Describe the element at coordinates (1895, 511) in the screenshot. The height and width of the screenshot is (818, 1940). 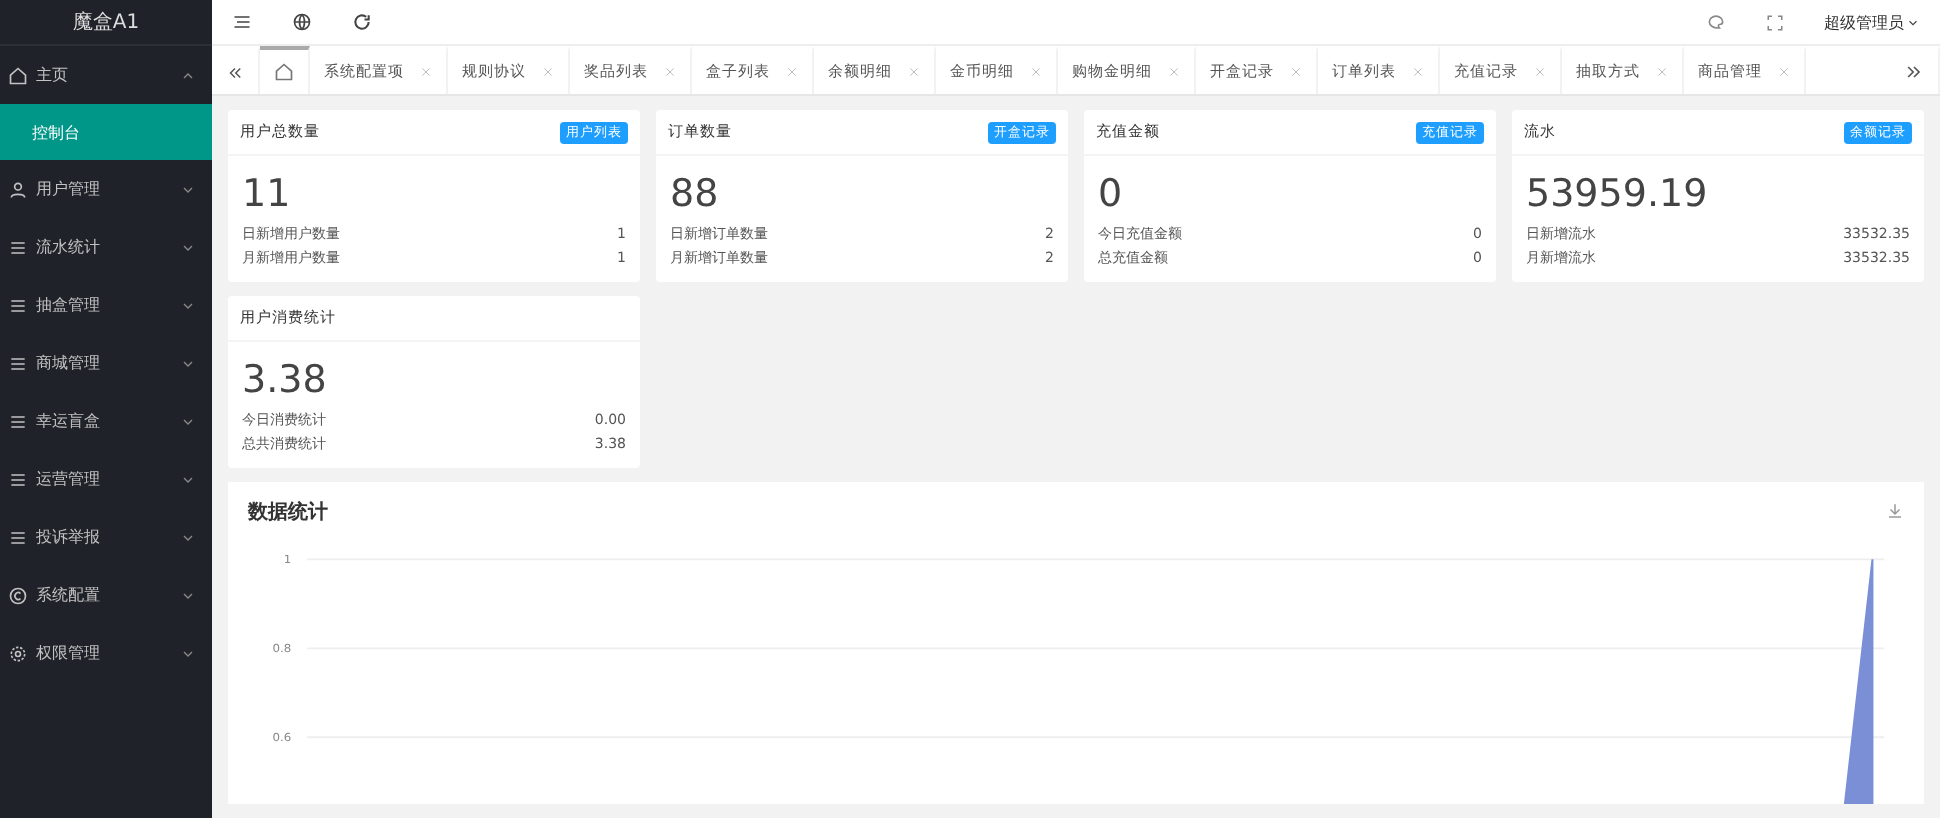
I see `download-icon` at that location.